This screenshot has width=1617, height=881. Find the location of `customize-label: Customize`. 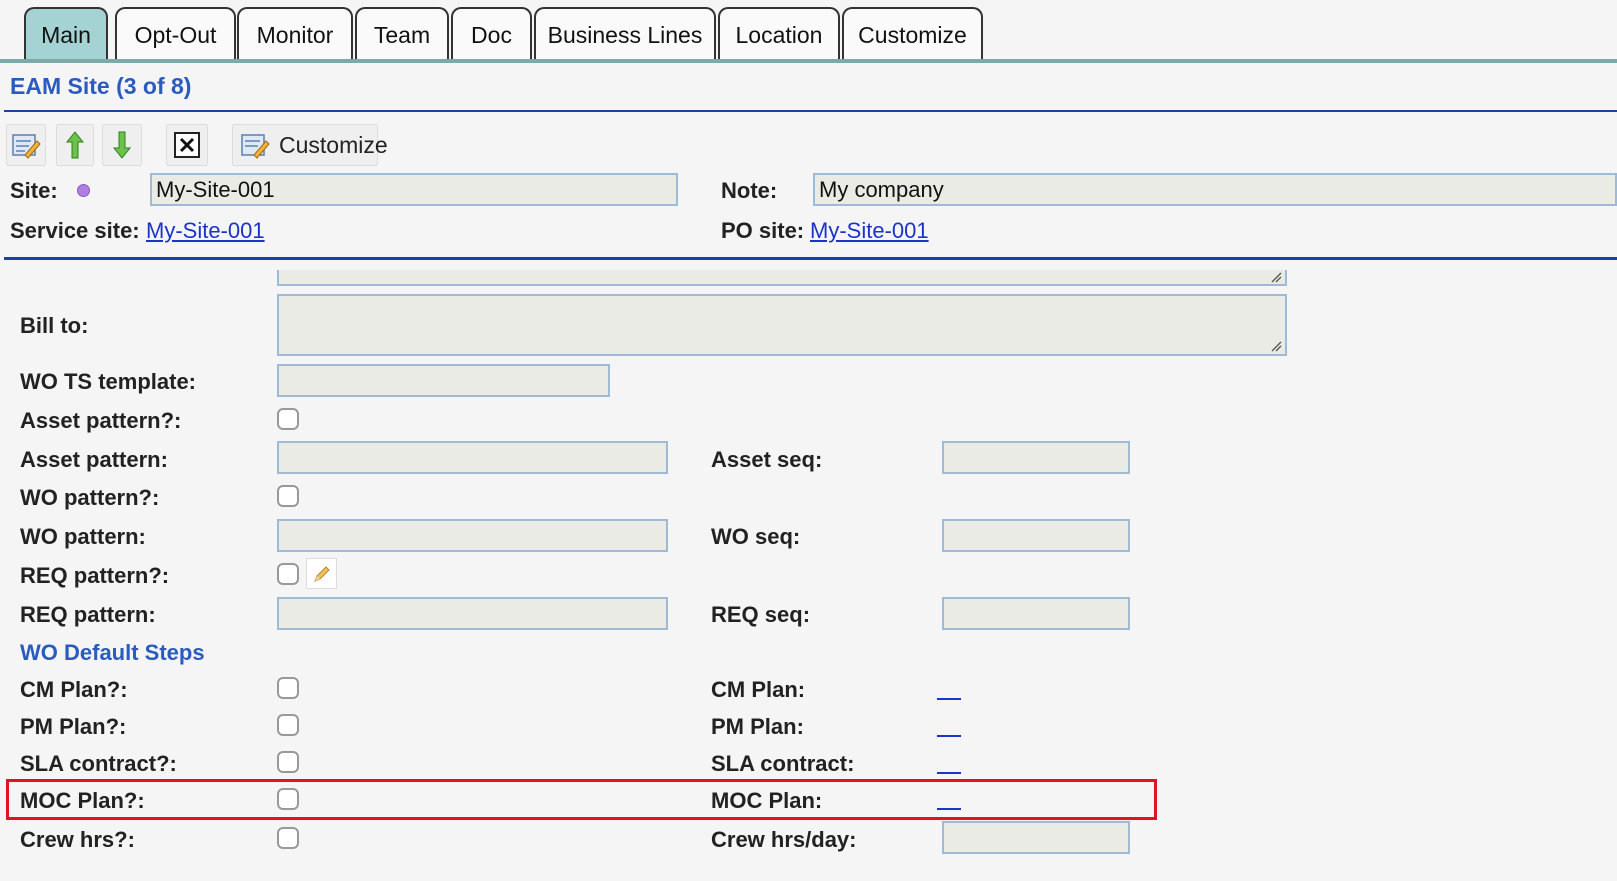

customize-label: Customize is located at coordinates (333, 145).